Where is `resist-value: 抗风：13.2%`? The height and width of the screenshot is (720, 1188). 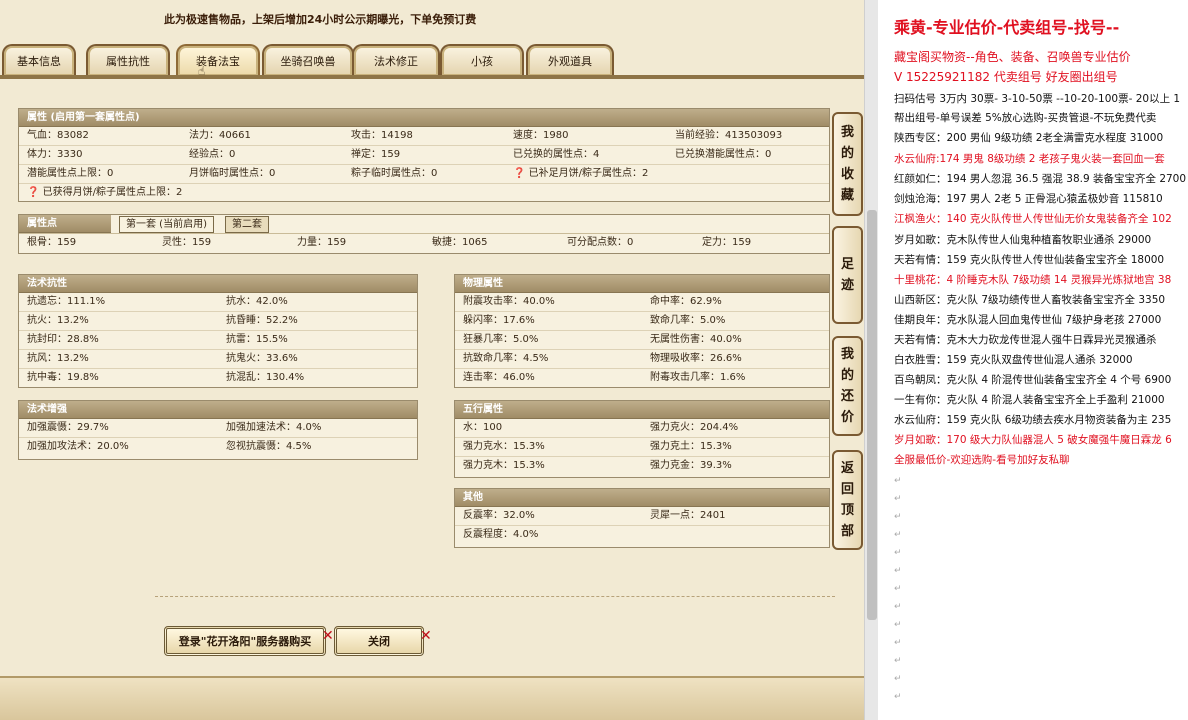
resist-value: 抗风：13.2% is located at coordinates (58, 358).